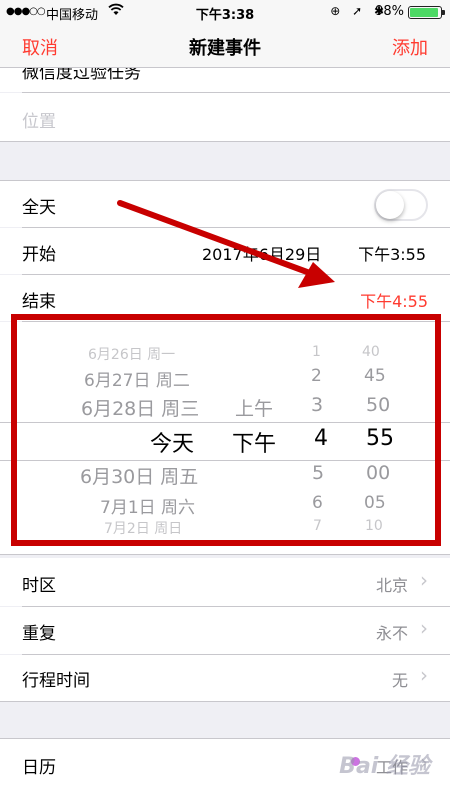 The width and height of the screenshot is (450, 800). Describe the element at coordinates (384, 766) in the screenshot. I see `watermark-logo: Bai 经验` at that location.